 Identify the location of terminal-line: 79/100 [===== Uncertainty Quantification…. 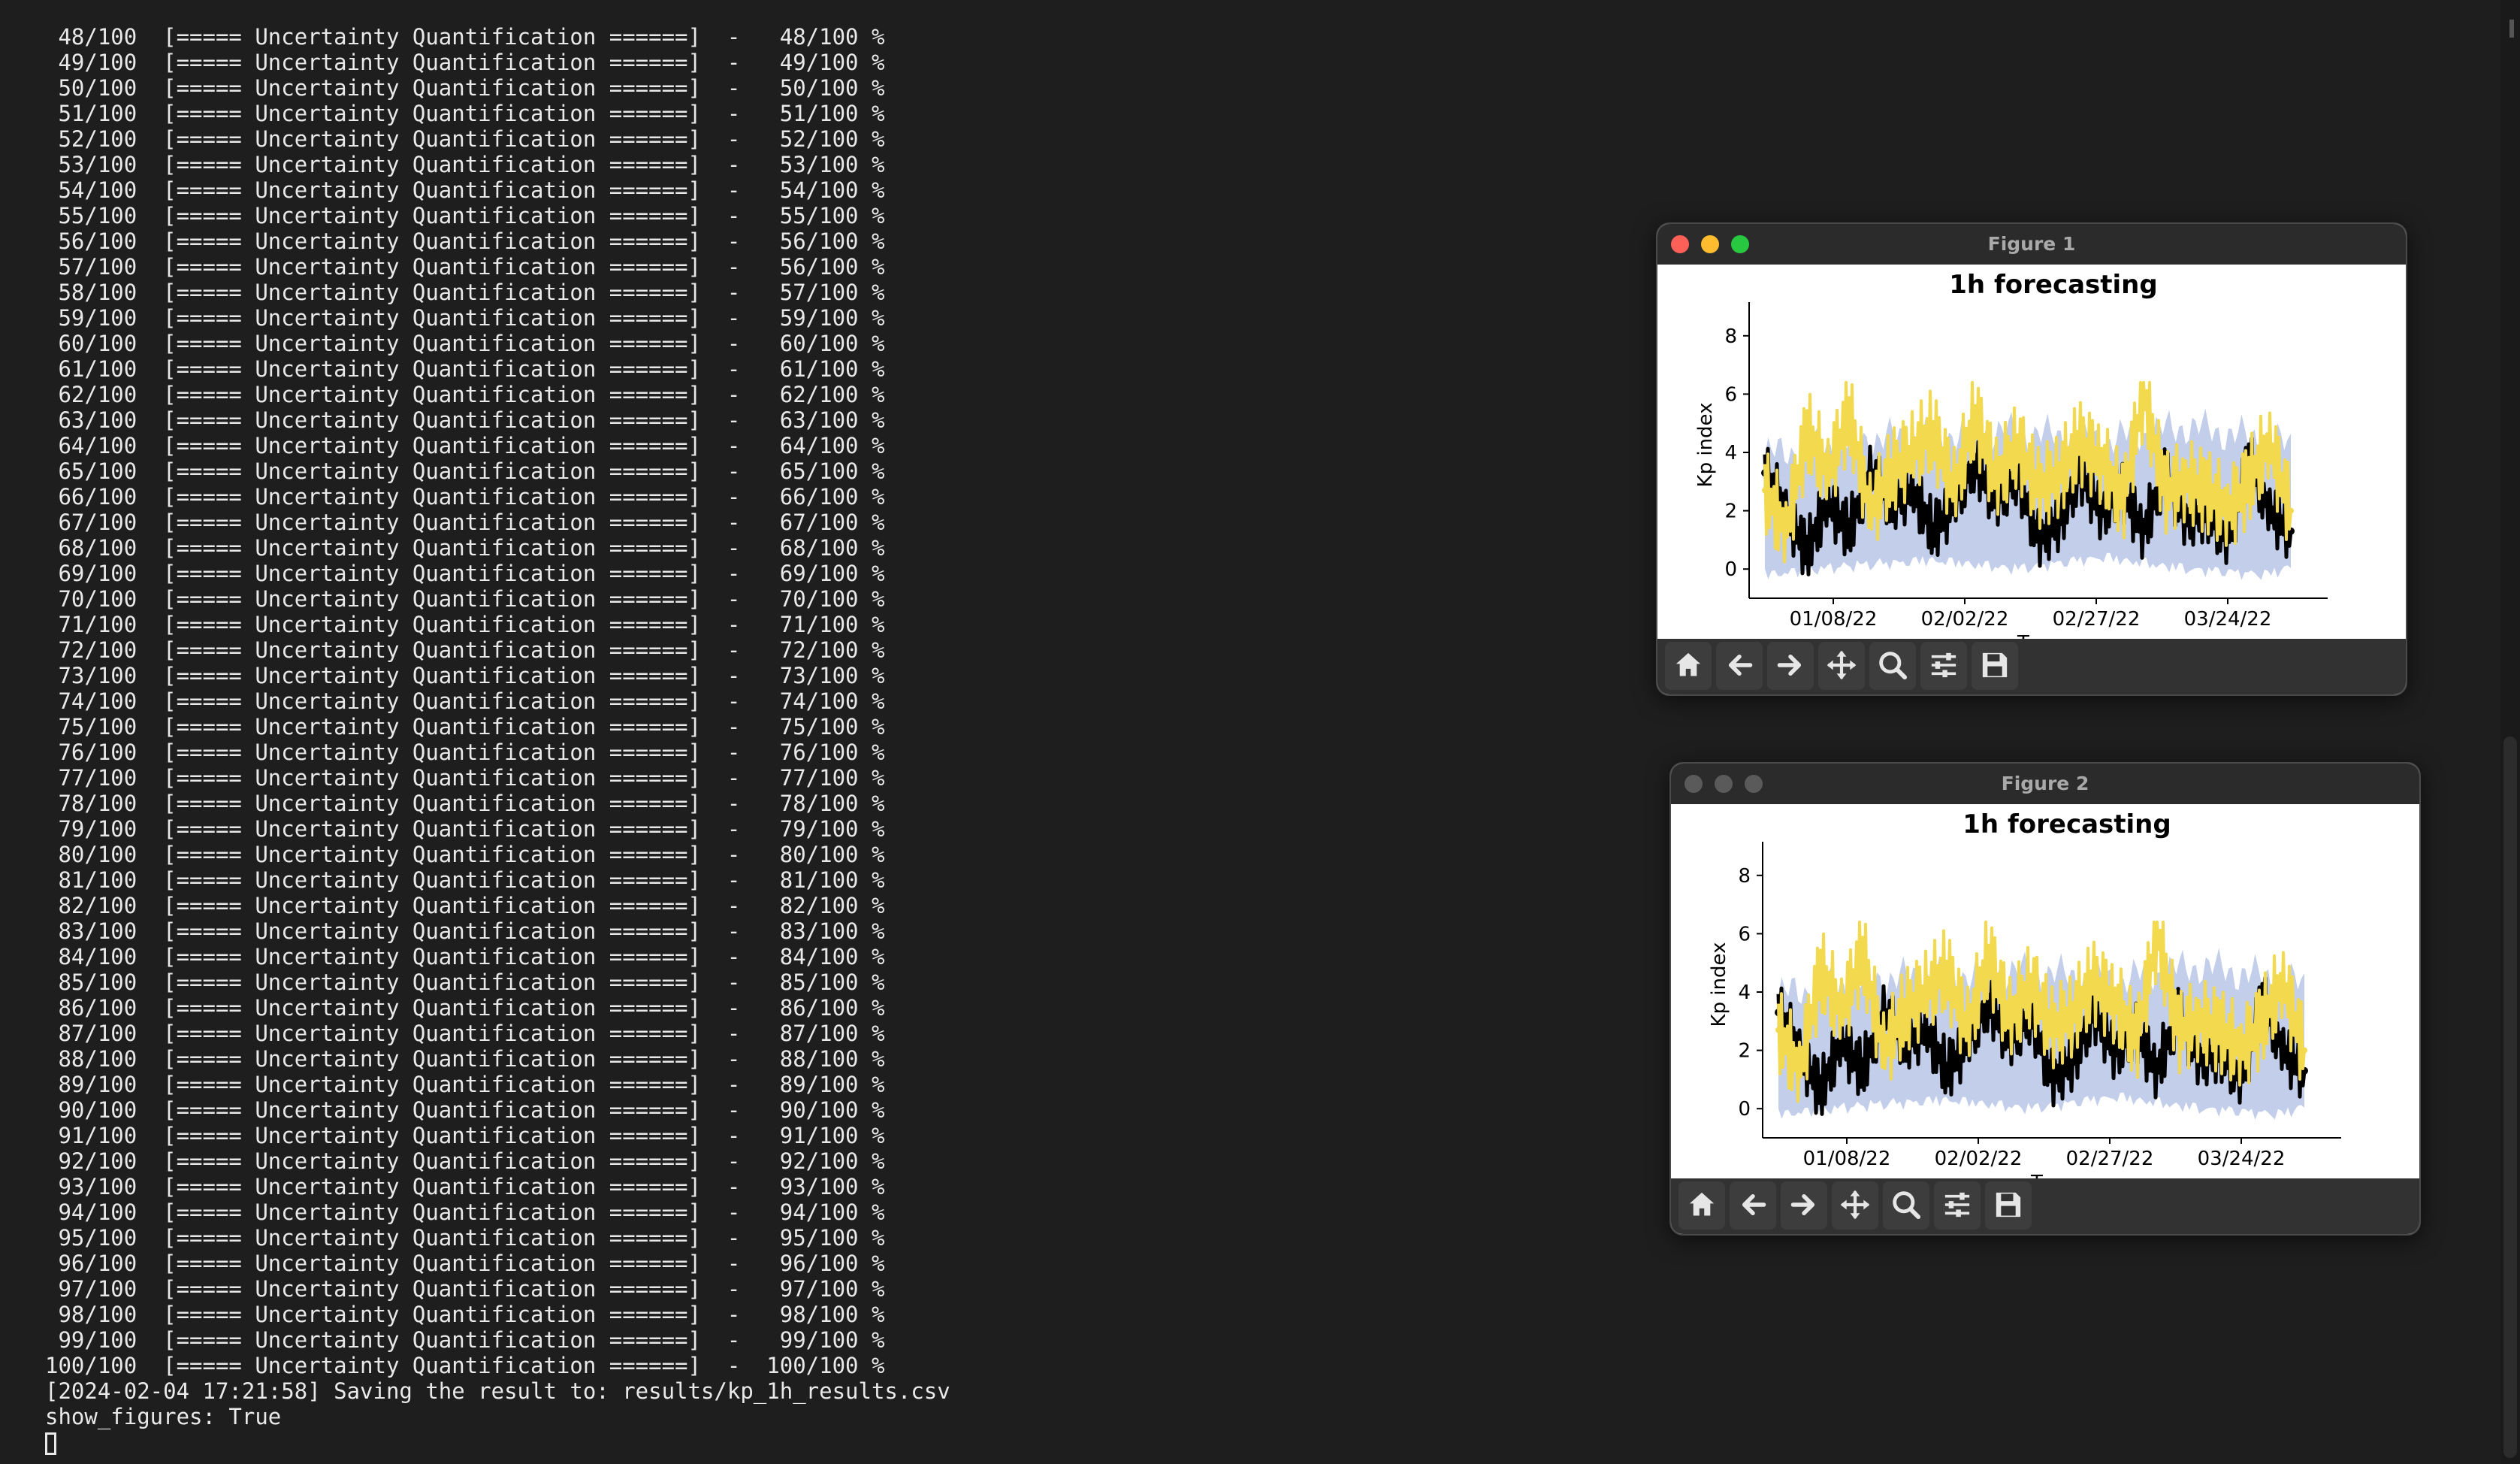
(465, 829).